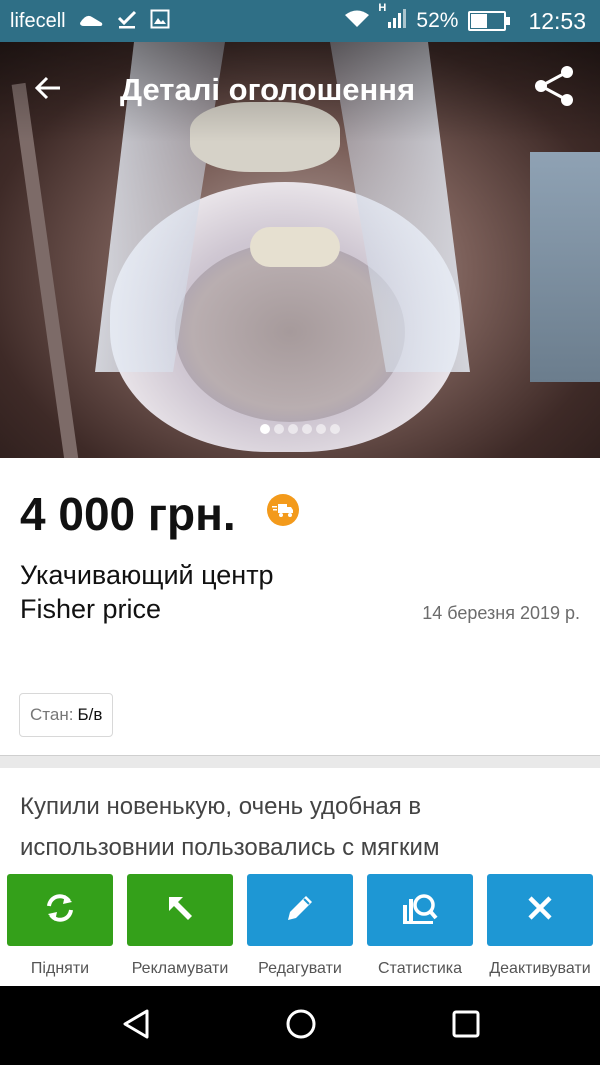  I want to click on nav-back-button, so click(136, 1026).